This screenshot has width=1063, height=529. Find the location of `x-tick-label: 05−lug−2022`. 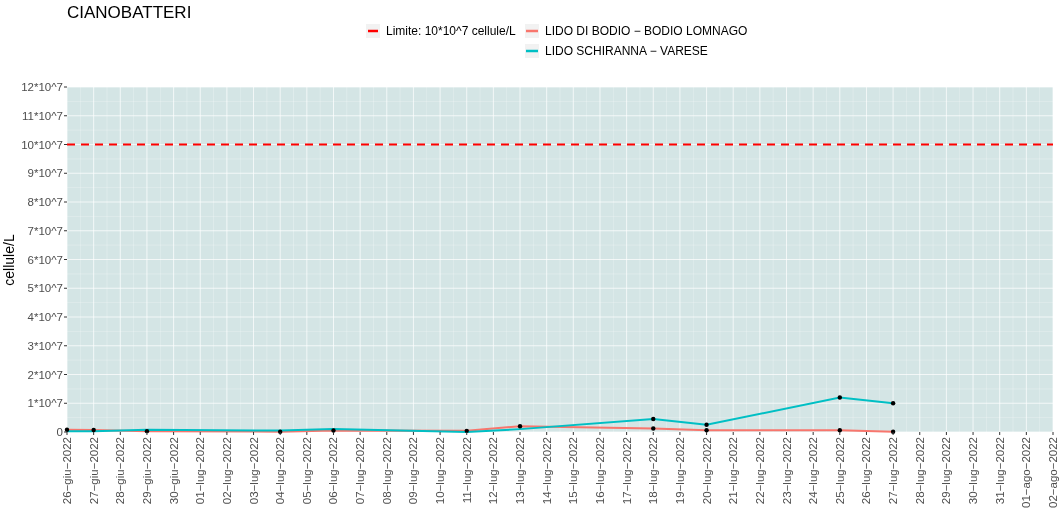

x-tick-label: 05−lug−2022 is located at coordinates (306, 471).